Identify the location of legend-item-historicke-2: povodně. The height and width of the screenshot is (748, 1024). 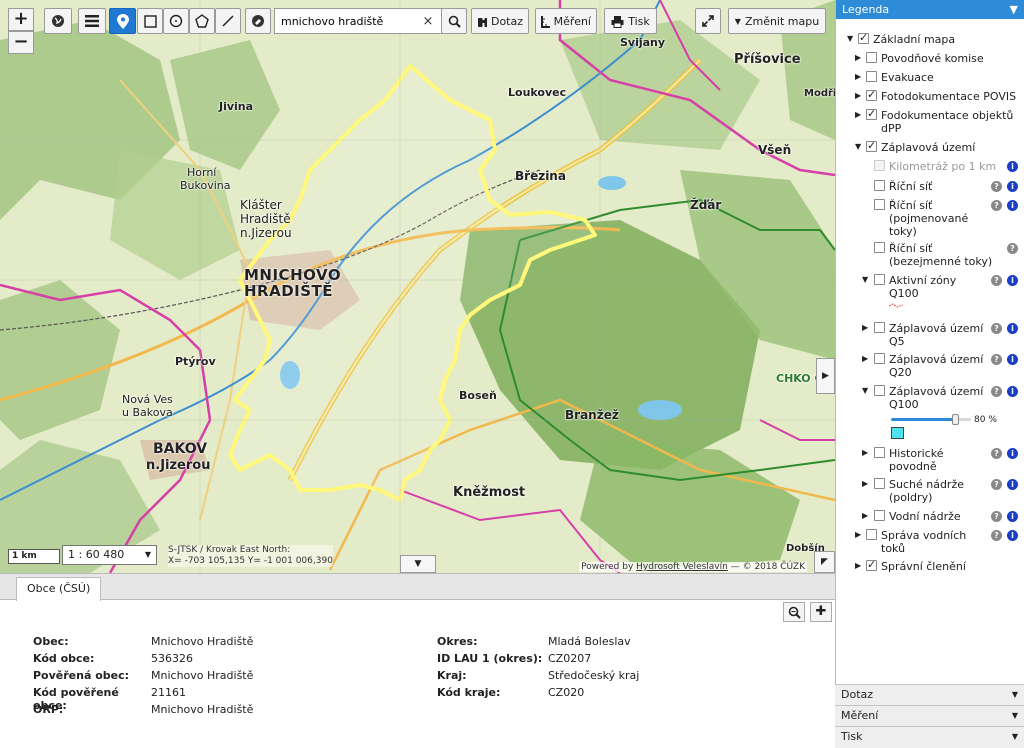
(913, 466).